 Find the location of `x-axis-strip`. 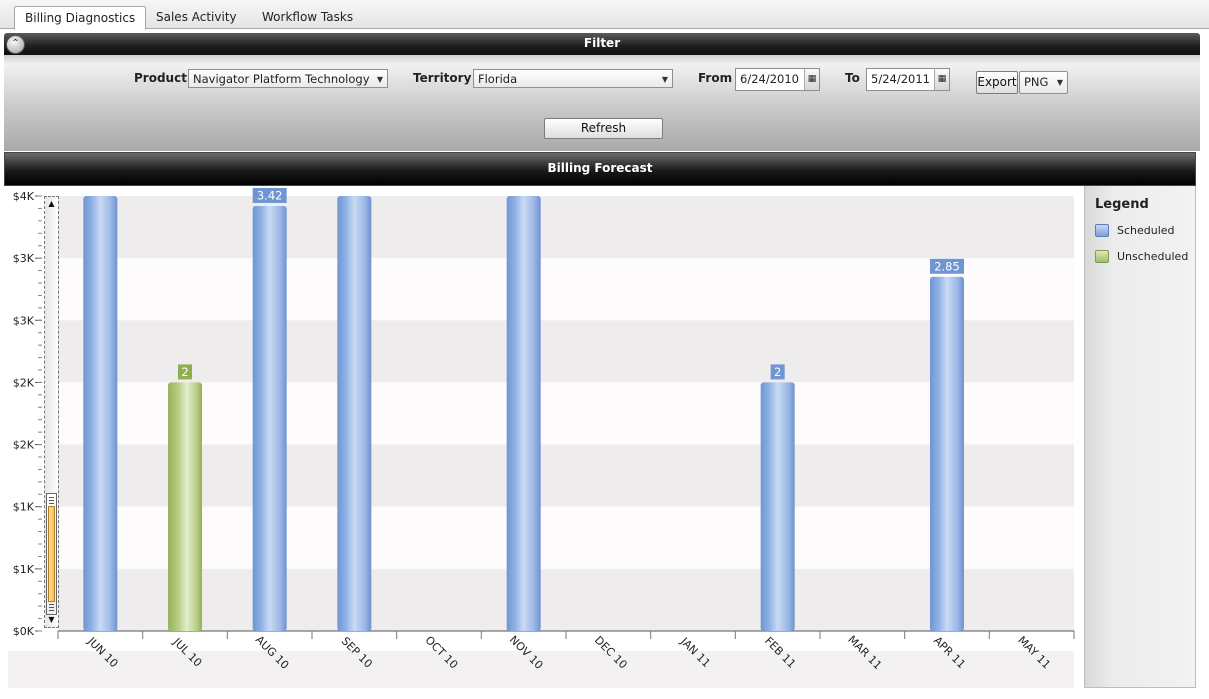

x-axis-strip is located at coordinates (541, 669).